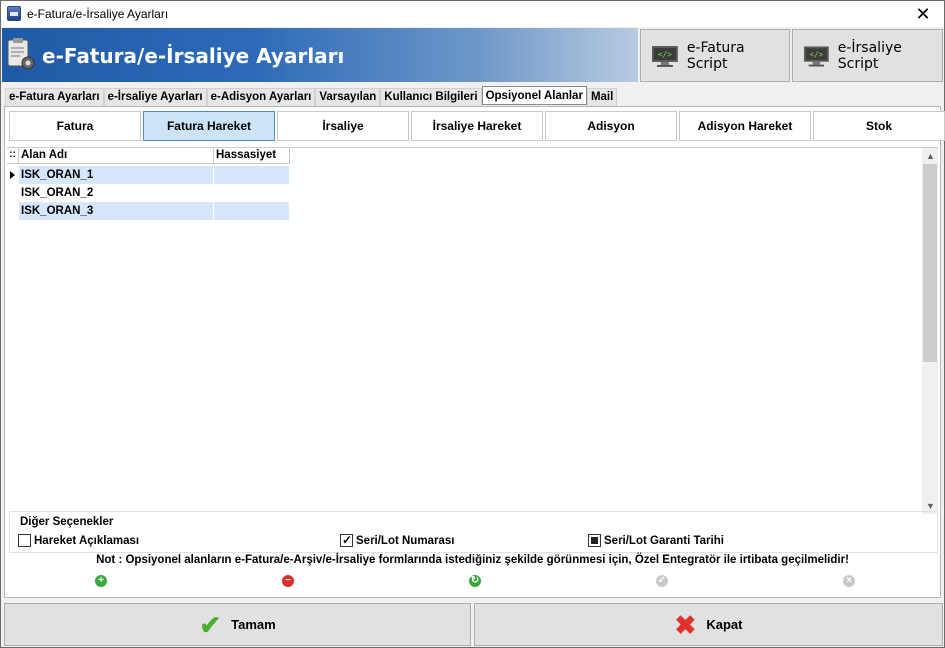 Image resolution: width=945 pixels, height=648 pixels. I want to click on header-banner: e-Fatura/e-İrsaliye Ayarları, so click(320, 55).